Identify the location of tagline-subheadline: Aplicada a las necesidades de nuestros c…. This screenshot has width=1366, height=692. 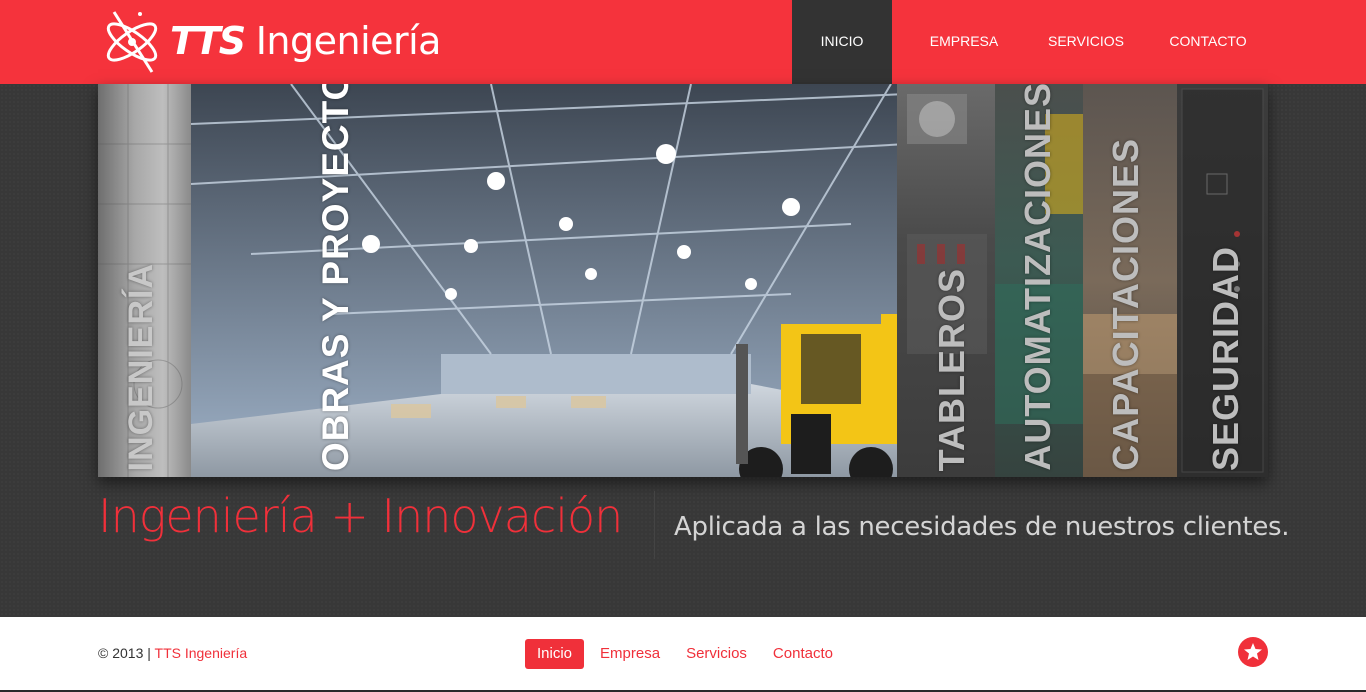
(982, 527).